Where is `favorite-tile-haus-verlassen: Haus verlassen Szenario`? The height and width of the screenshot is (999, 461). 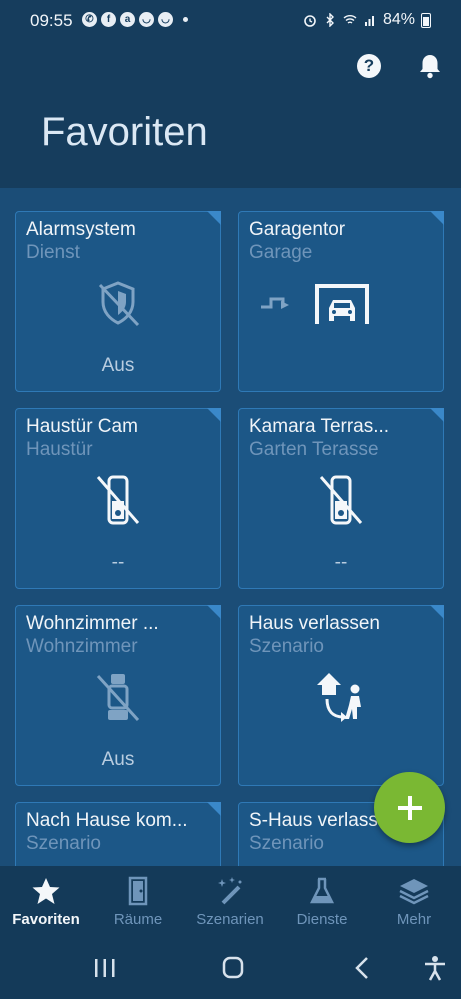
favorite-tile-haus-verlassen: Haus verlassen Szenario is located at coordinates (341, 695).